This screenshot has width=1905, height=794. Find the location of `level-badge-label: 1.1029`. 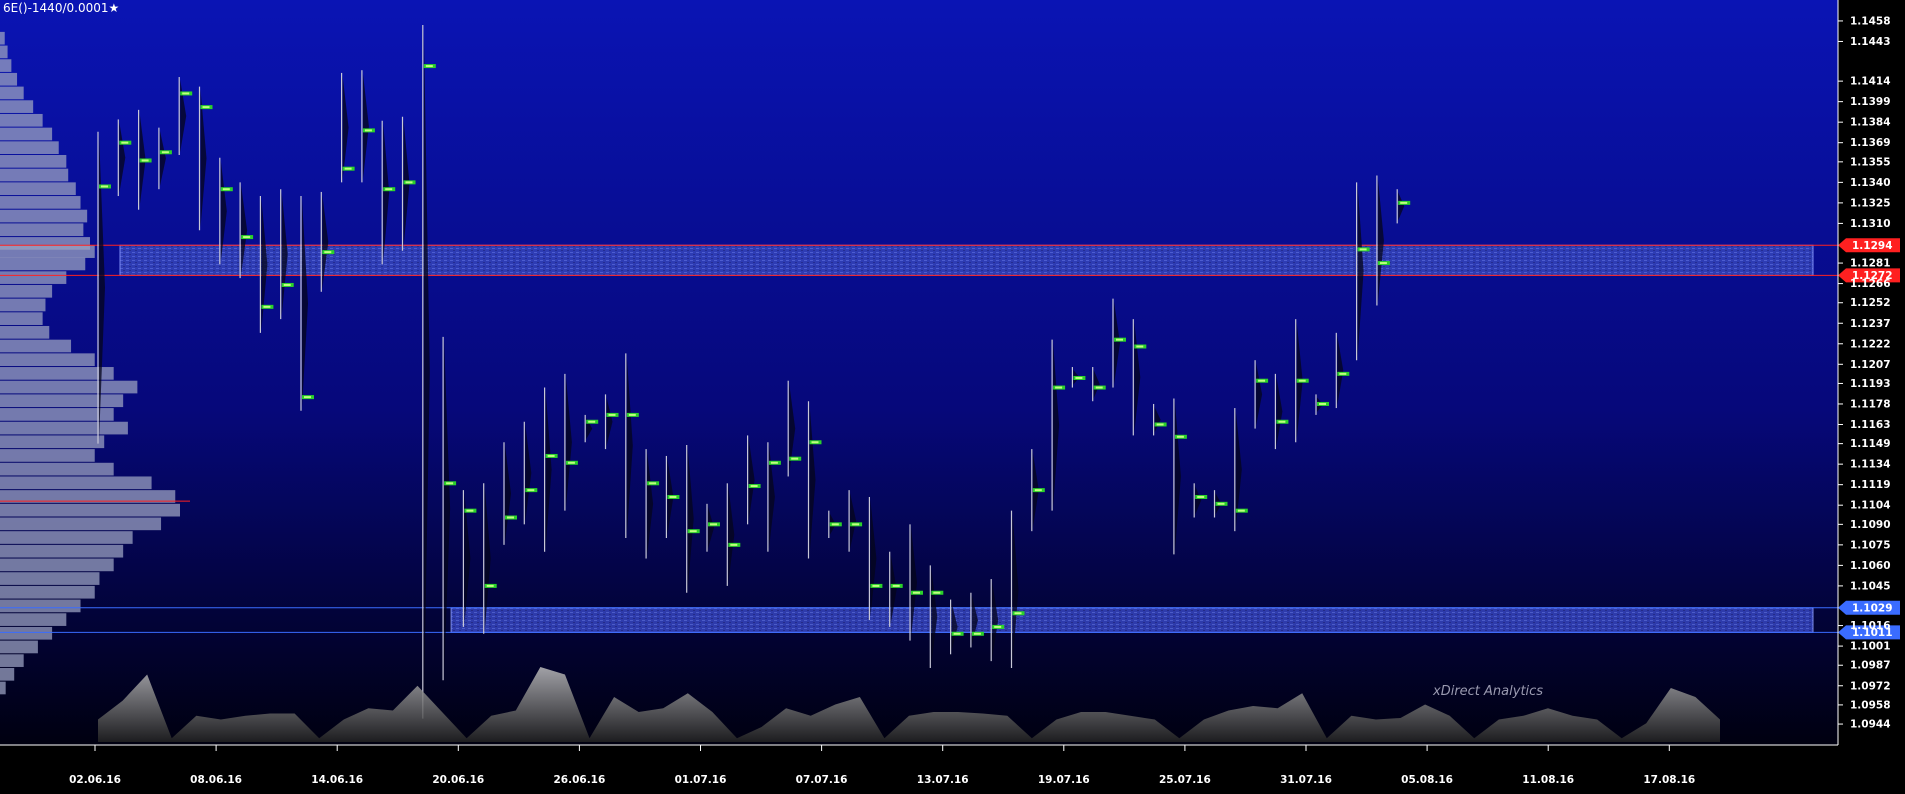

level-badge-label: 1.1029 is located at coordinates (1872, 608).